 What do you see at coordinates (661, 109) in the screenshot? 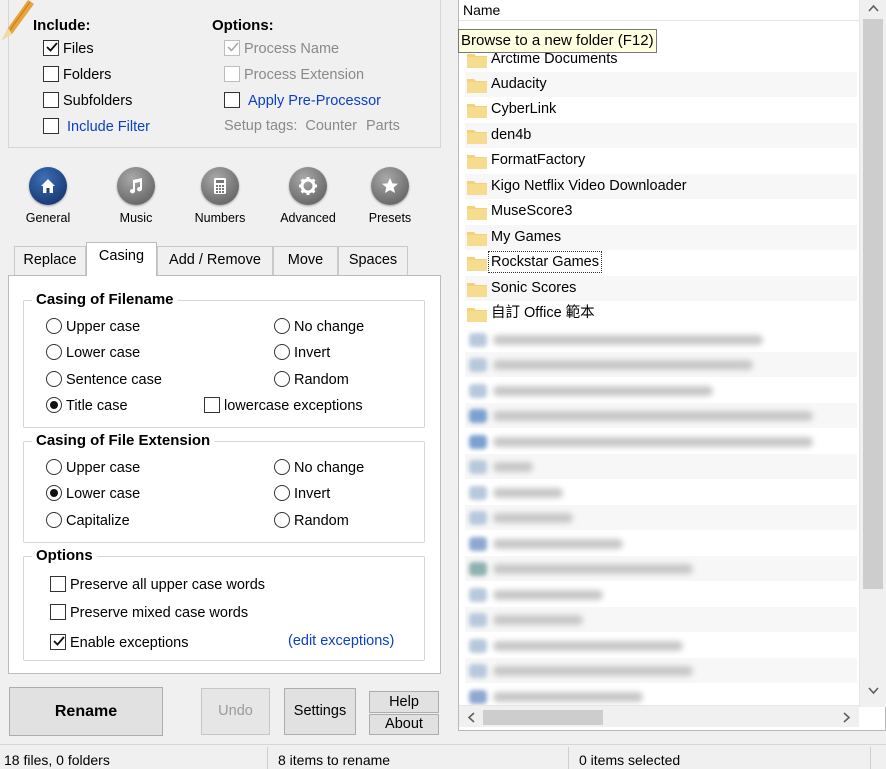
I see `folder-item: CyberLink` at bounding box center [661, 109].